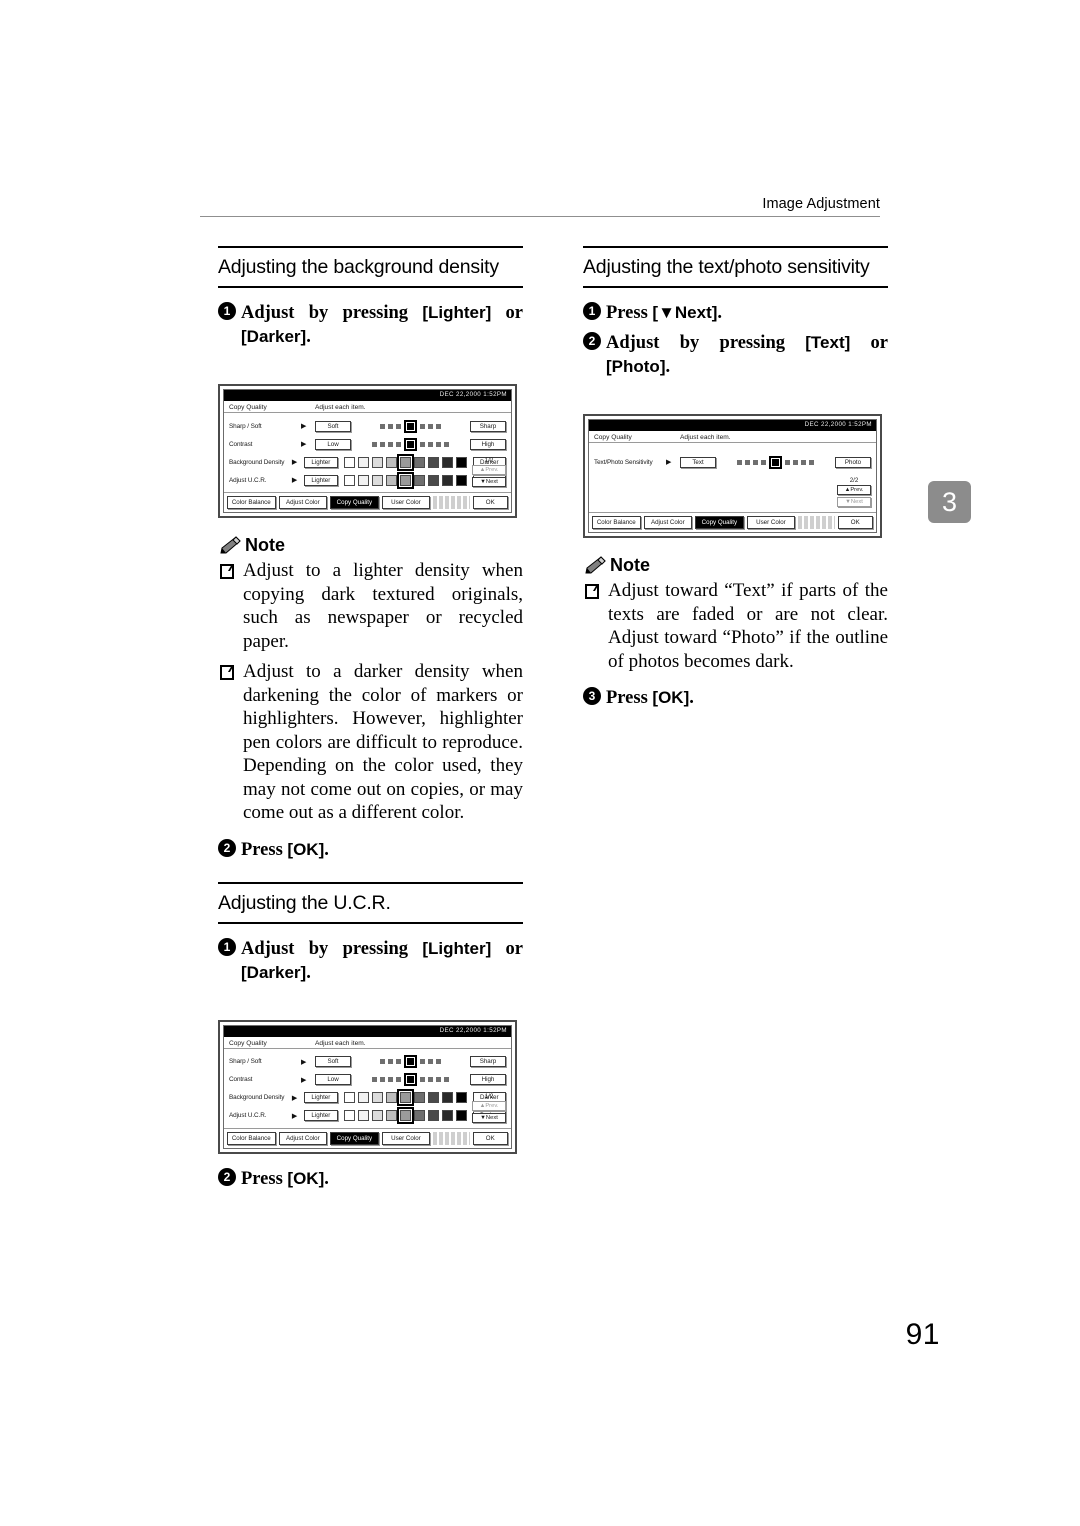  I want to click on ucr-scale, so click(405, 480).